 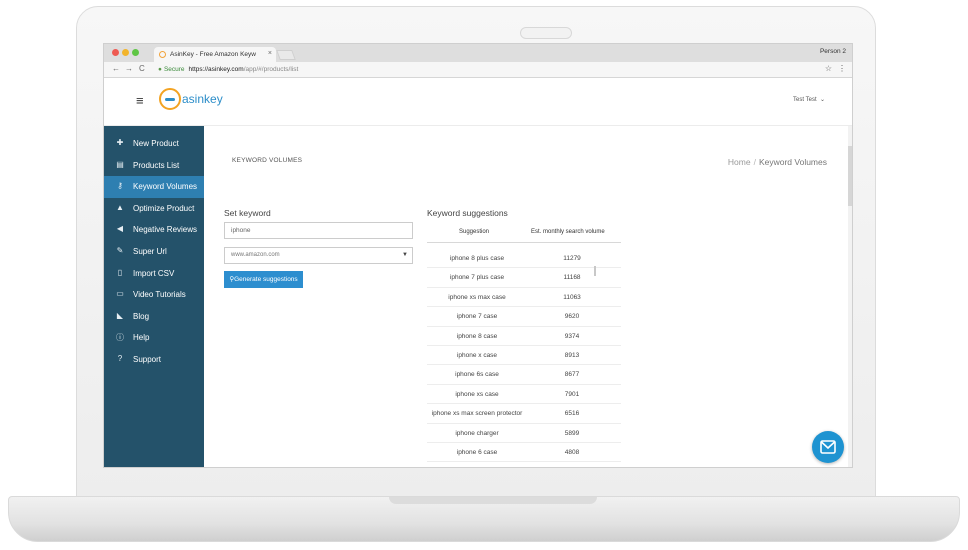 I want to click on suggestion-cell: iphone 6 case, so click(x=477, y=452).